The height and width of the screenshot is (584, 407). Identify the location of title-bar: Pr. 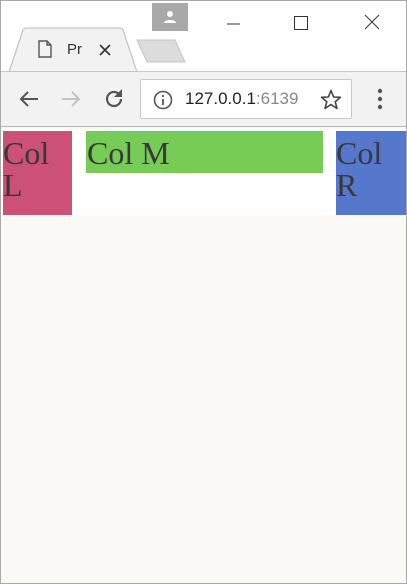
(203, 36).